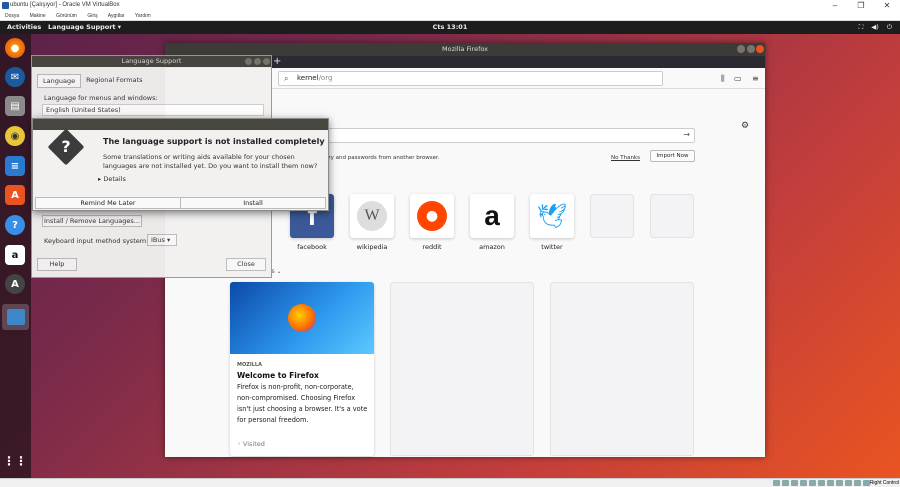 Image resolution: width=900 pixels, height=487 pixels. Describe the element at coordinates (15, 106) in the screenshot. I see `files-icon: ▤` at that location.